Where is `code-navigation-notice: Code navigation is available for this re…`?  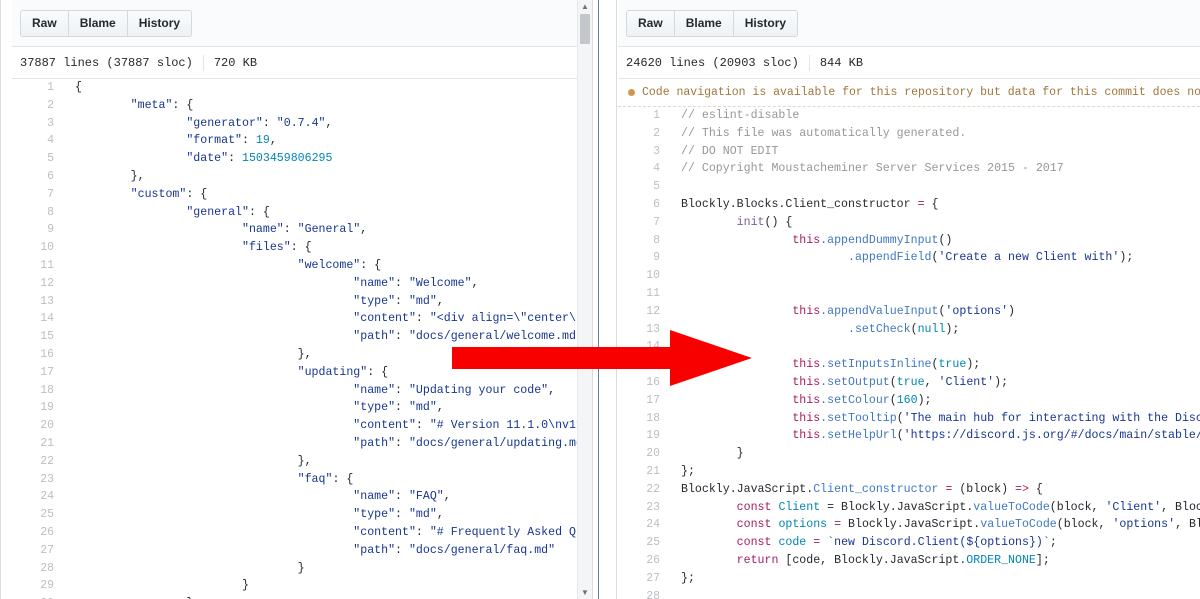
code-navigation-notice: Code navigation is available for this re… is located at coordinates (909, 93).